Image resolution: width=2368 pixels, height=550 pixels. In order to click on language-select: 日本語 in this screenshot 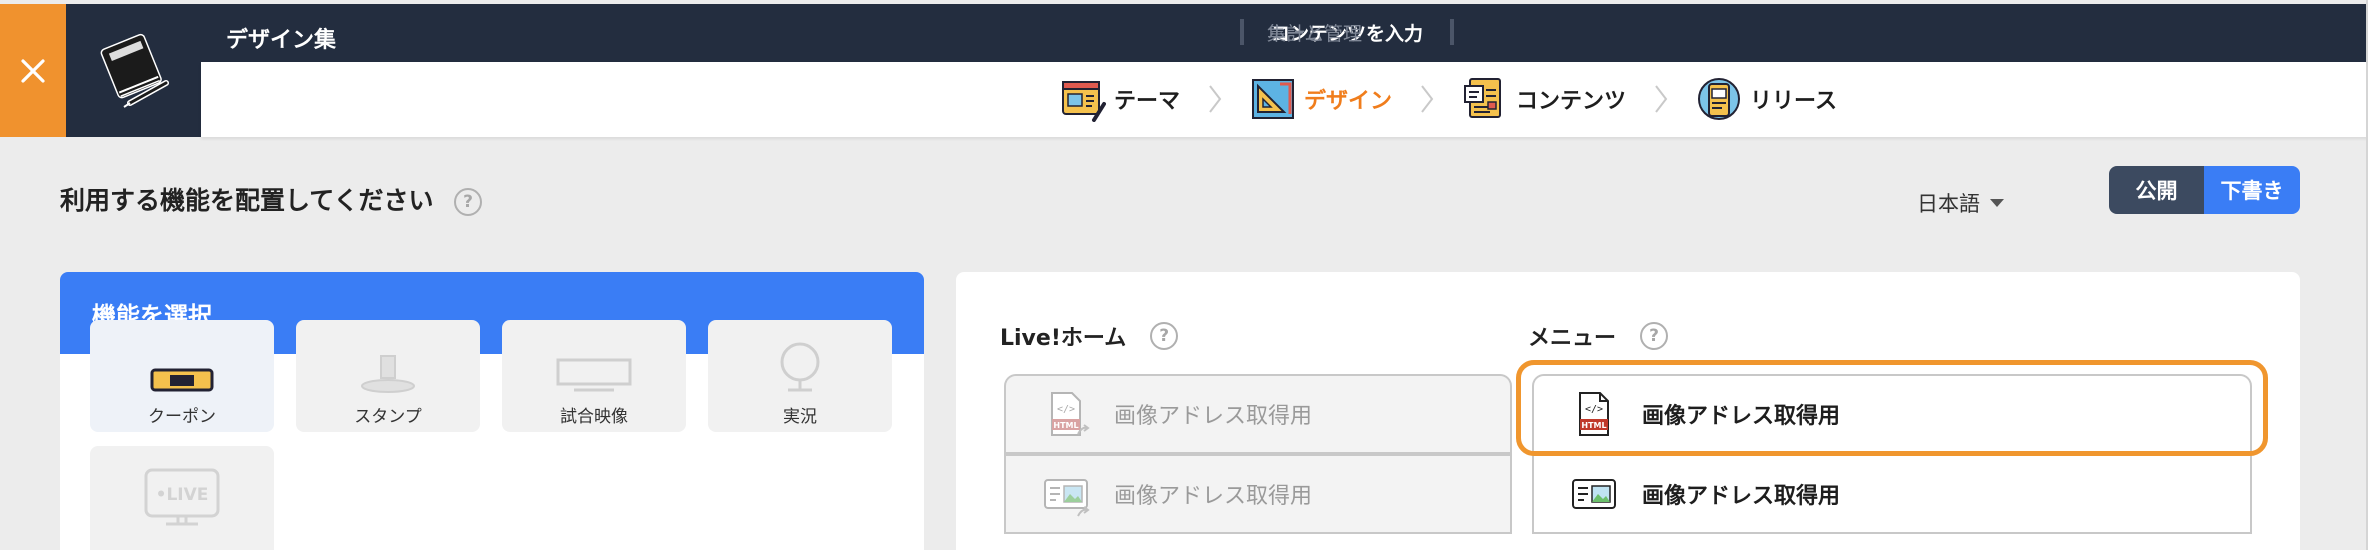, I will do `click(1960, 203)`.